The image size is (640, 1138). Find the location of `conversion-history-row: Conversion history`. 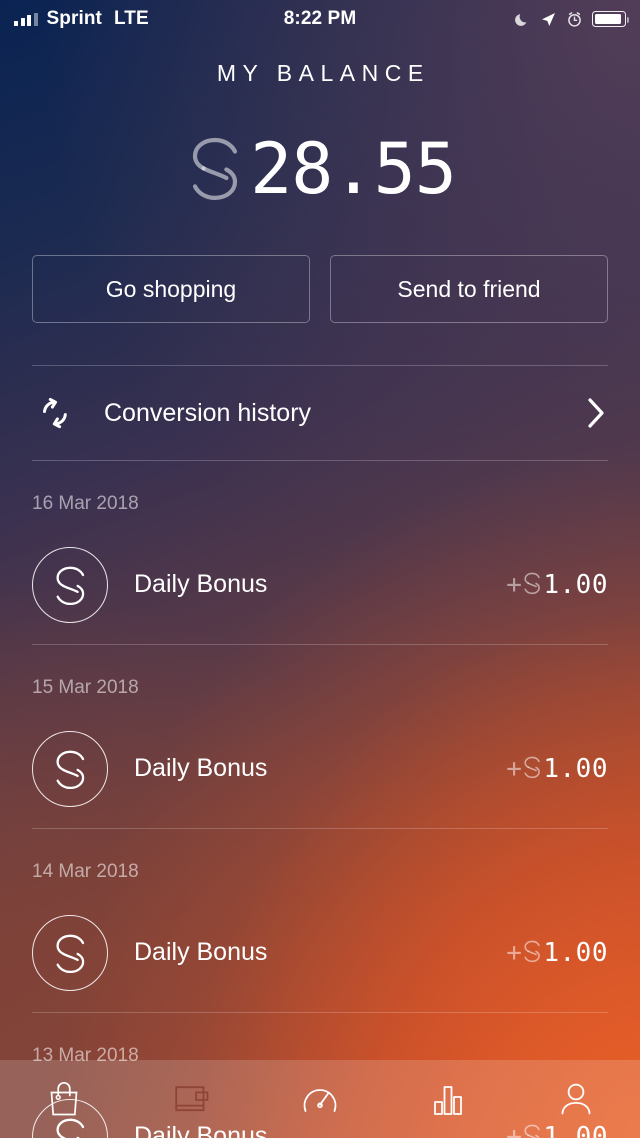

conversion-history-row: Conversion history is located at coordinates (320, 413).